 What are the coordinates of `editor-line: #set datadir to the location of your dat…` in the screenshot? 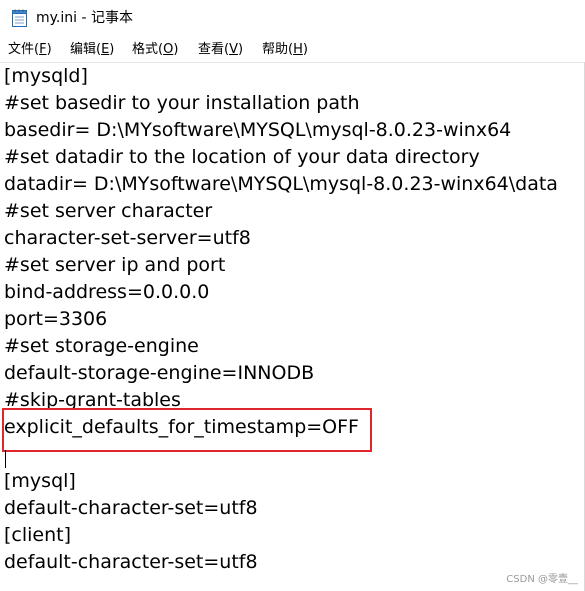 It's located at (242, 157).